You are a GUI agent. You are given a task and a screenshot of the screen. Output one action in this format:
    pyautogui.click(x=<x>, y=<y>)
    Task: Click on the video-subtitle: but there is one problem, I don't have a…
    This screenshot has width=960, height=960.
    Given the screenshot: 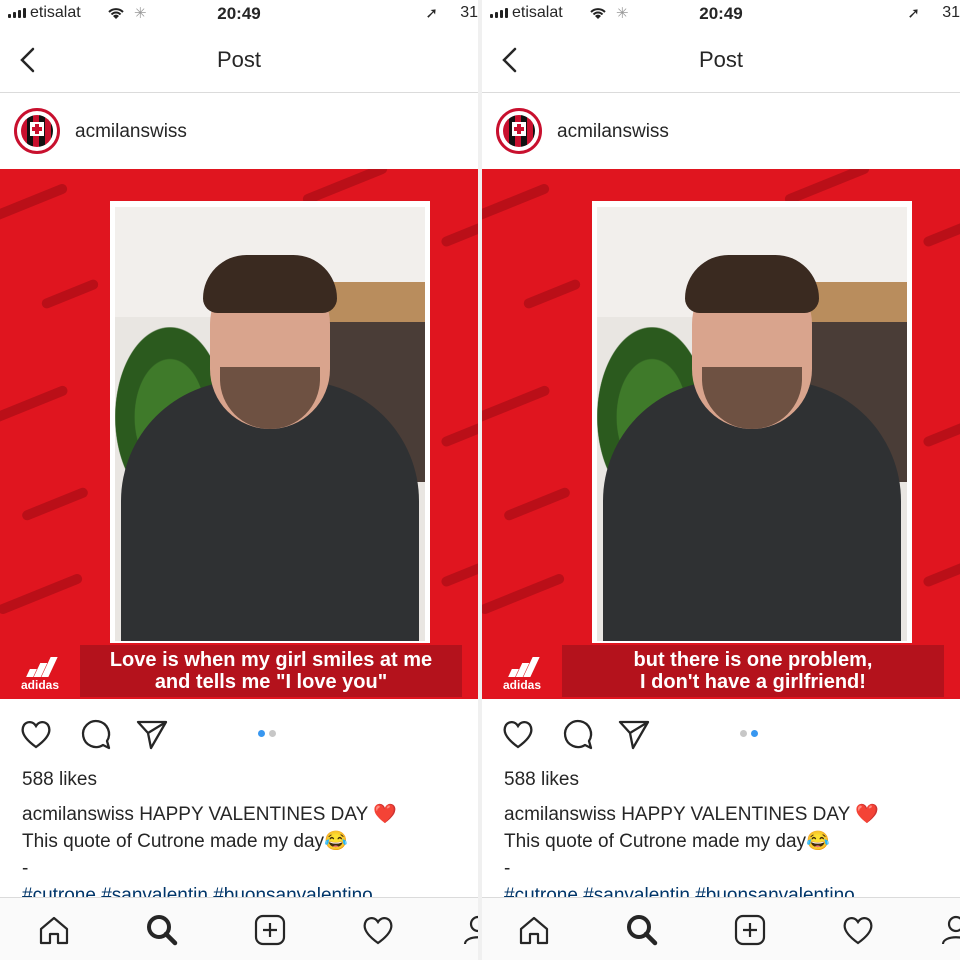 What is the action you would take?
    pyautogui.click(x=753, y=671)
    